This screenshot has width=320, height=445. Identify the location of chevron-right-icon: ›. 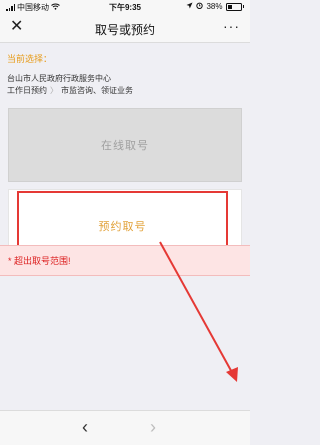
(153, 427).